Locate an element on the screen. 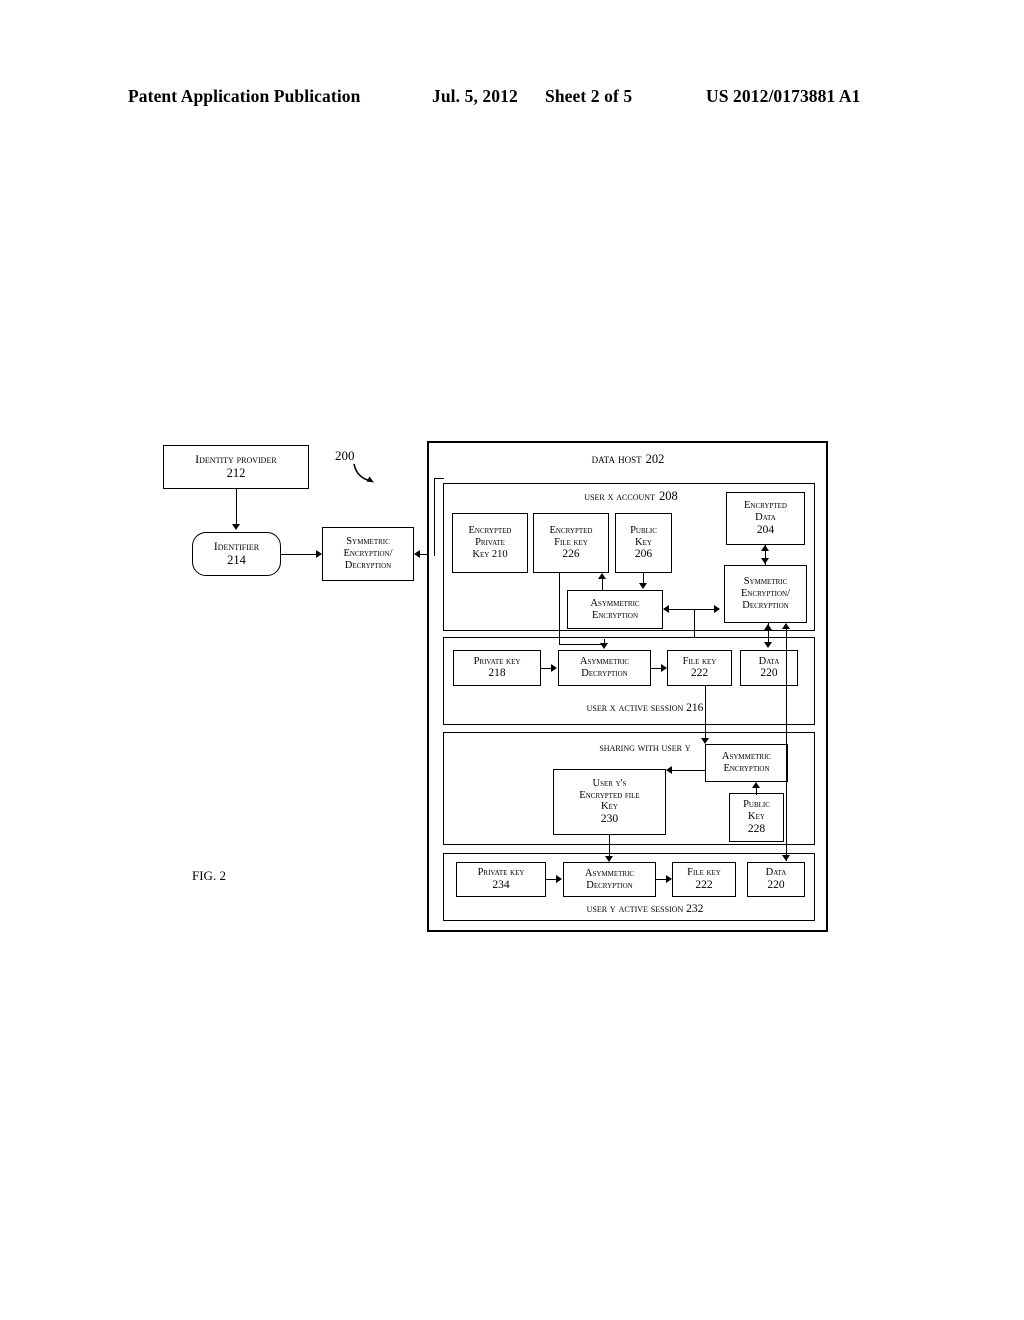 This screenshot has width=1024, height=1320. data-host-title: Data Host 202 is located at coordinates (628, 459).